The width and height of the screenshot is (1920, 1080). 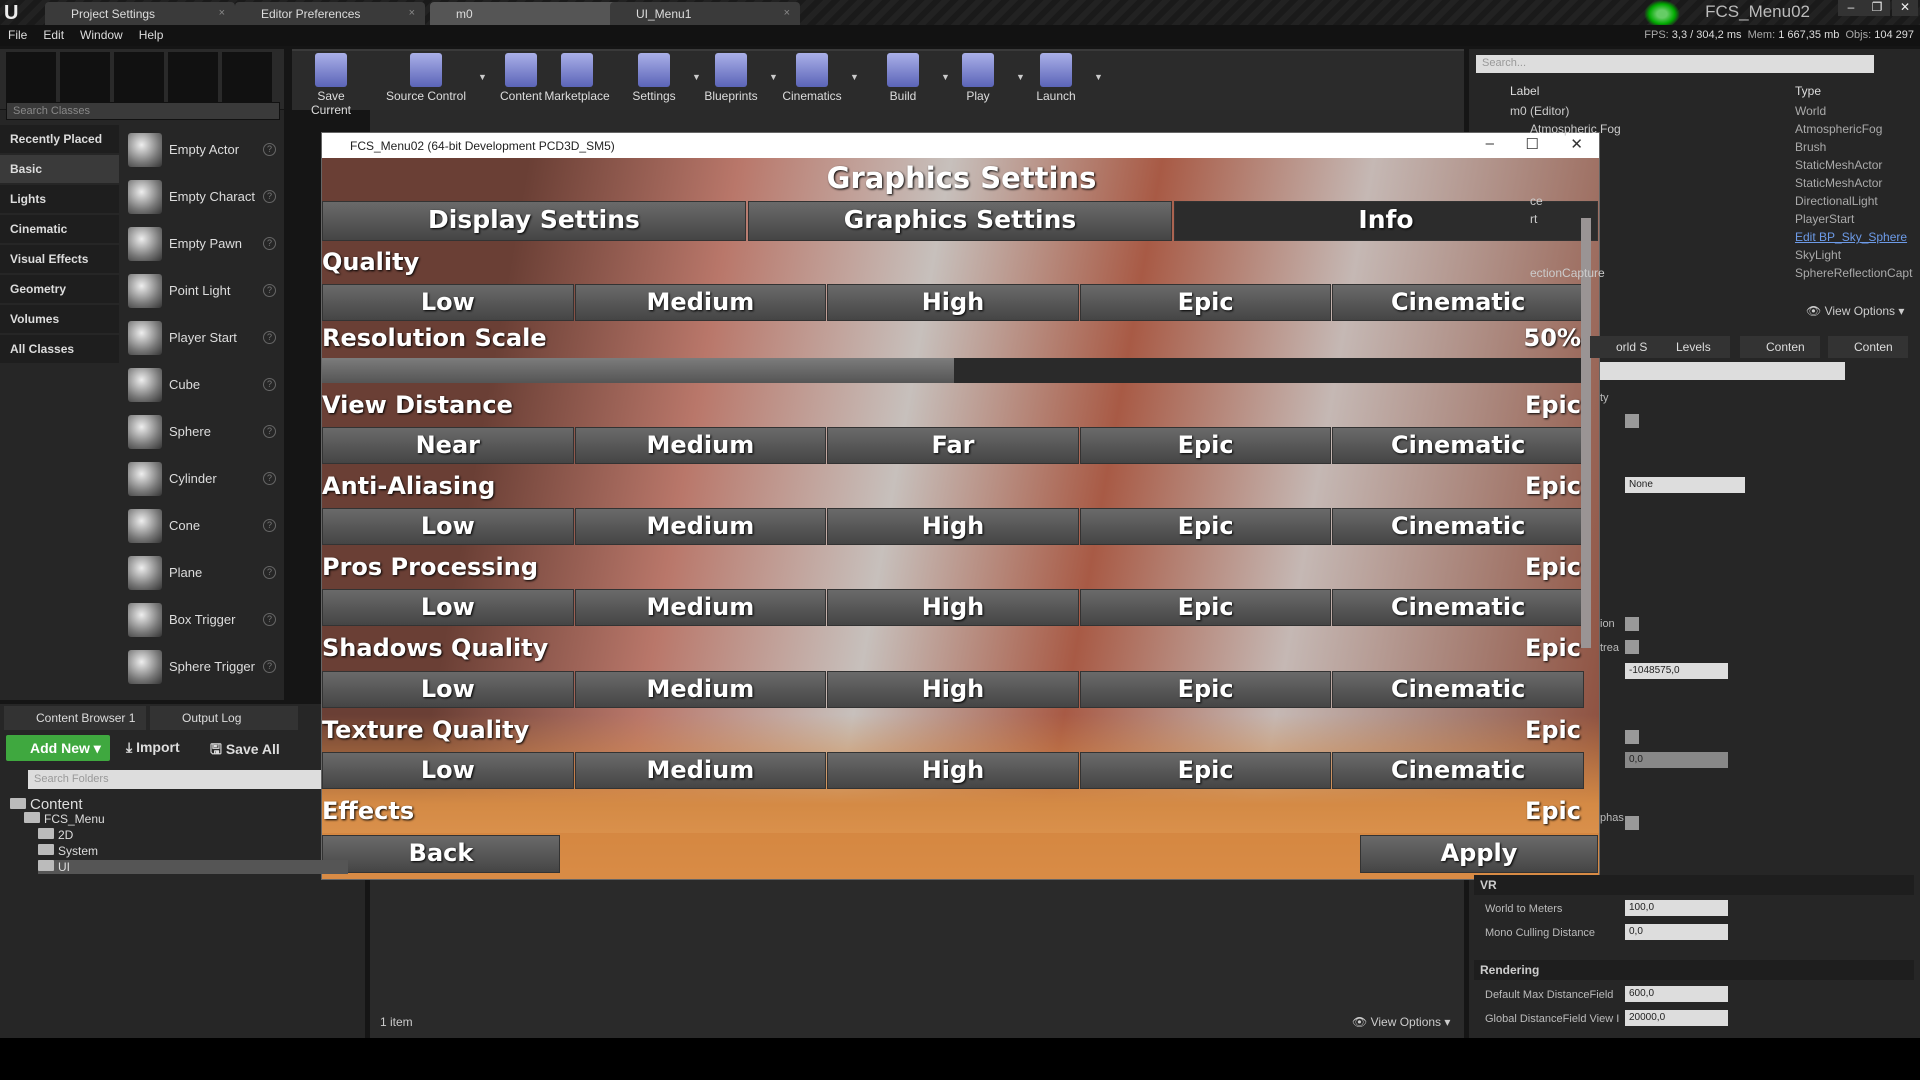 I want to click on landscape-mode-icon, so click(x=139, y=78).